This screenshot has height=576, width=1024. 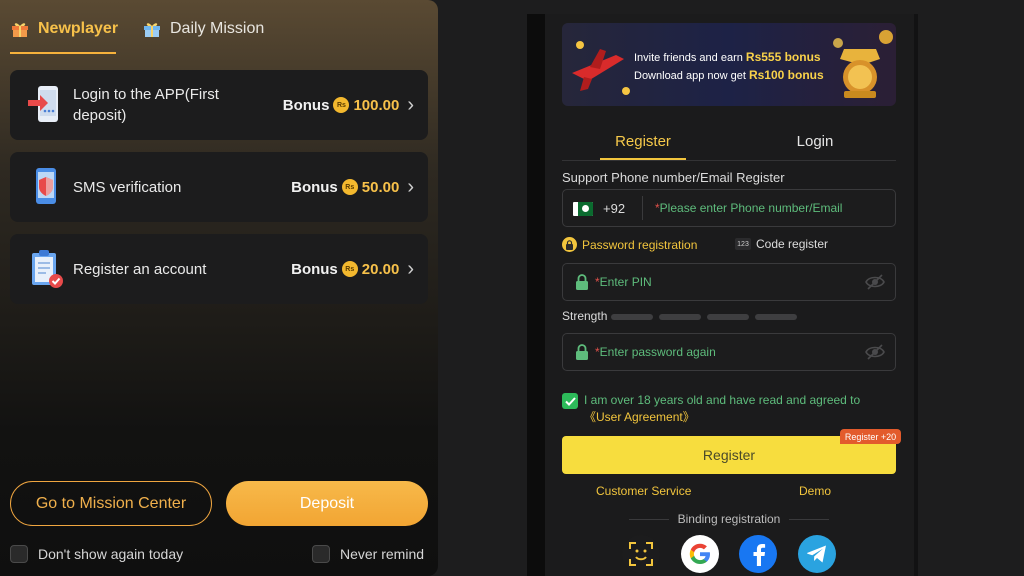 I want to click on agreement-checkbox, so click(x=570, y=401).